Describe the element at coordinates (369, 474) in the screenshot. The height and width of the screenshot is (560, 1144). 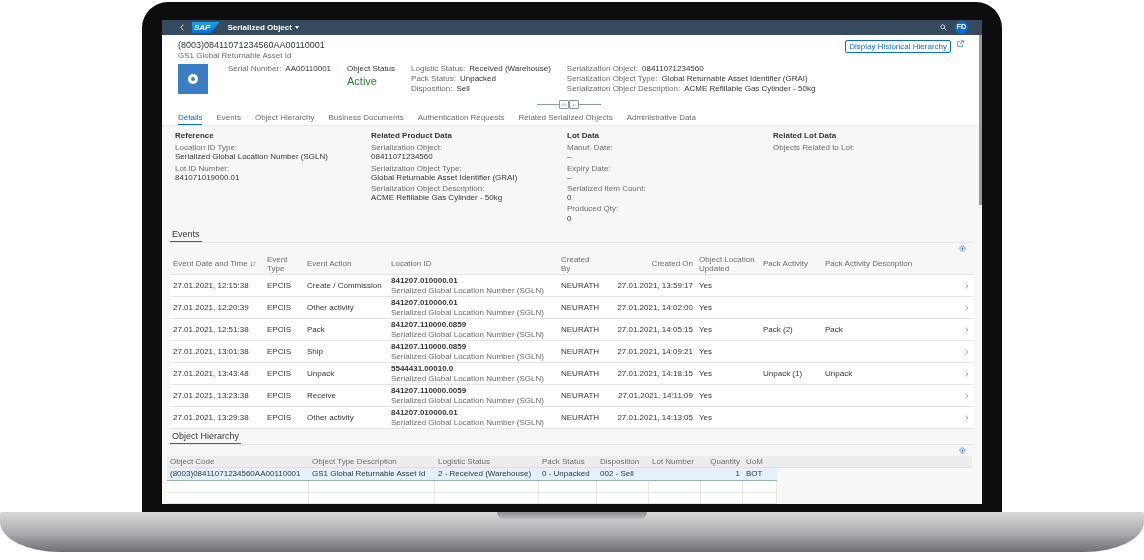
I see `table-cell-text: GS1 Global Returnable Asset Id` at that location.